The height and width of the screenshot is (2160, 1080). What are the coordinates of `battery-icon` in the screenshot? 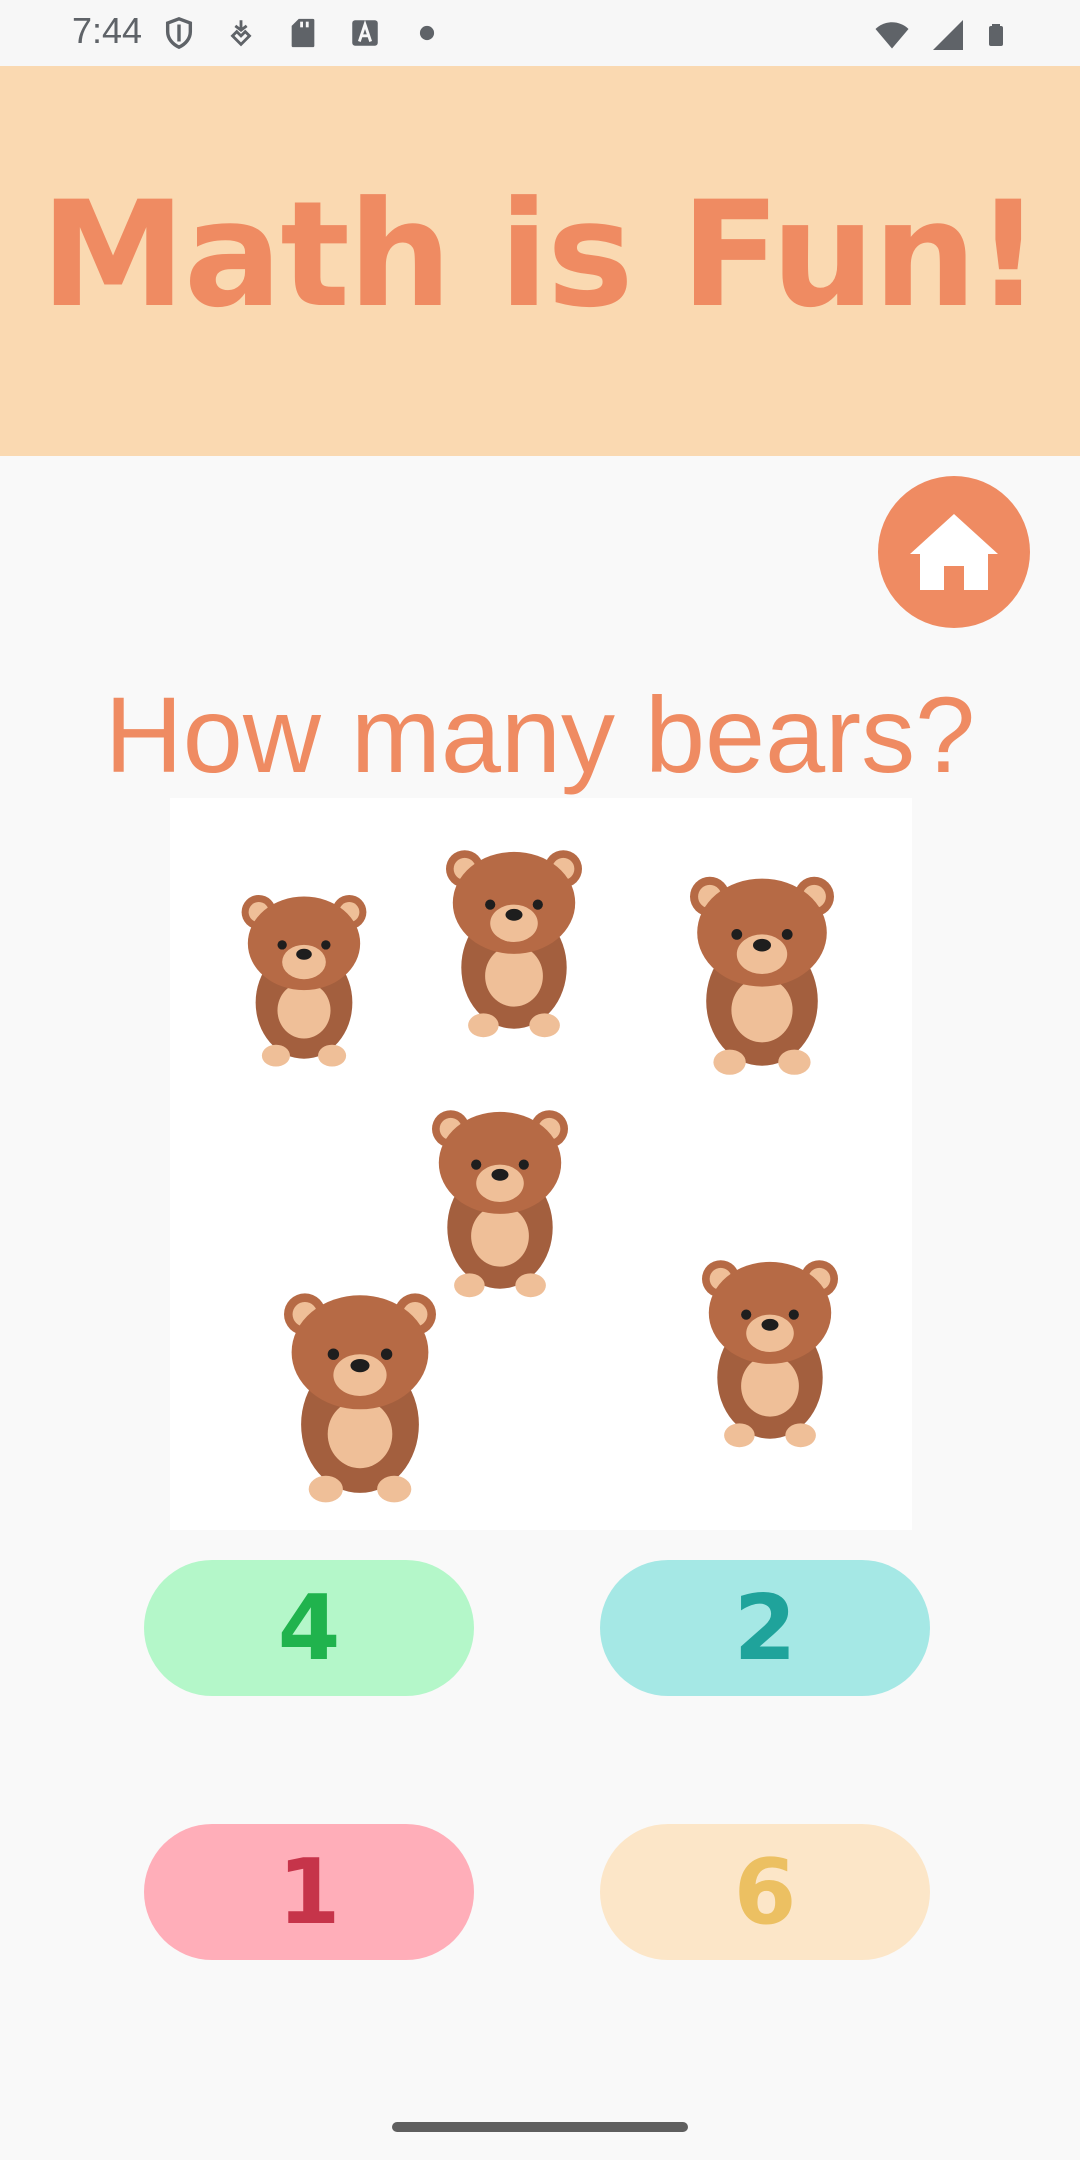 It's located at (996, 35).